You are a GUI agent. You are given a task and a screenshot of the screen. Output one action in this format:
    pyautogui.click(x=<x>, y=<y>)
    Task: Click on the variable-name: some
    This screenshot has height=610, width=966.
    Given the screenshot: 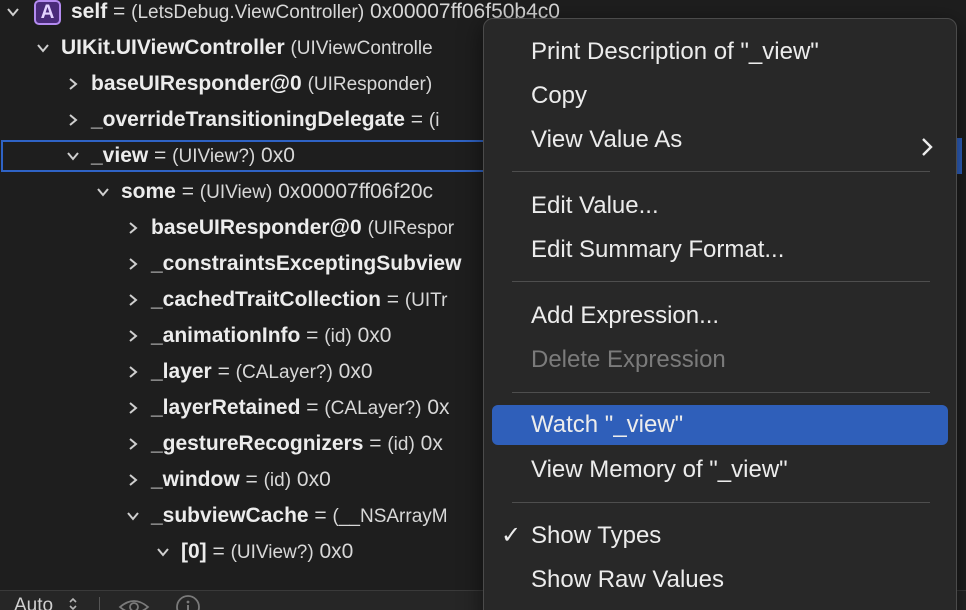 What is the action you would take?
    pyautogui.click(x=148, y=191)
    